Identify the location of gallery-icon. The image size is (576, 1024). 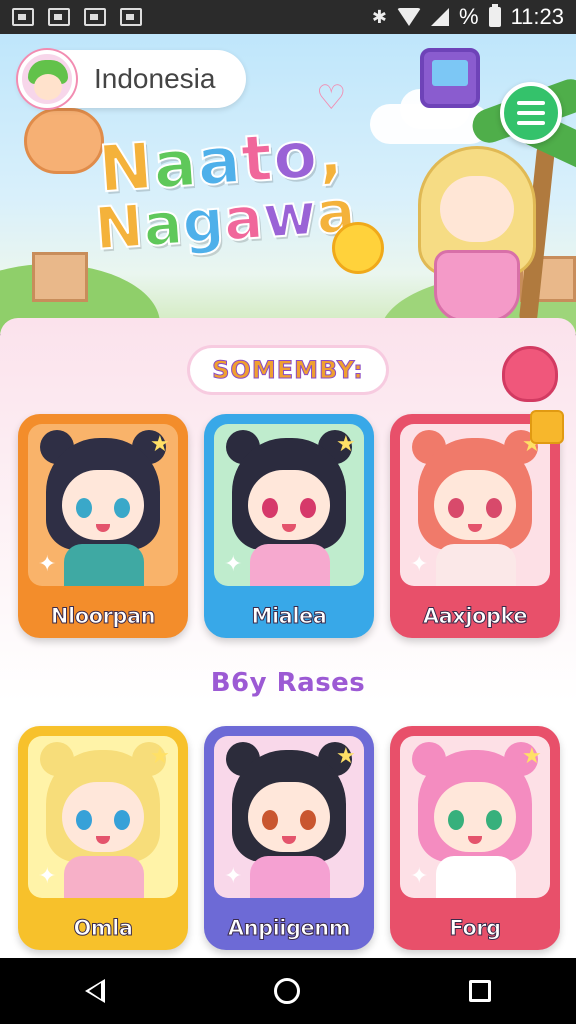
(23, 17).